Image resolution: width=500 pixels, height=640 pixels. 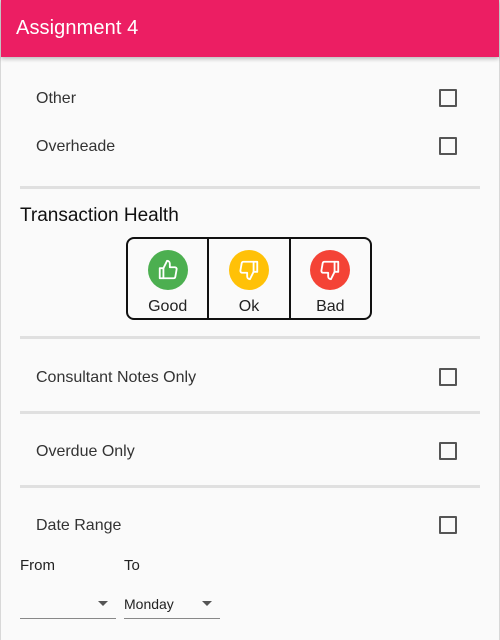 I want to click on consultant-notes-checkbox, so click(x=448, y=377).